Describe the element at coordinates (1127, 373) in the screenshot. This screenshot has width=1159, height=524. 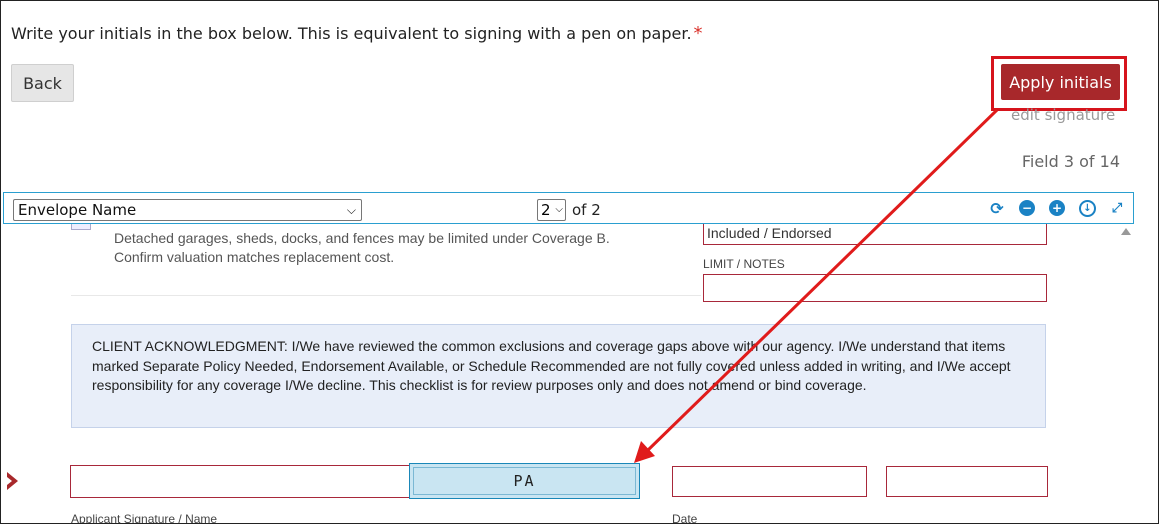
I see `vertical-scrollbar` at that location.